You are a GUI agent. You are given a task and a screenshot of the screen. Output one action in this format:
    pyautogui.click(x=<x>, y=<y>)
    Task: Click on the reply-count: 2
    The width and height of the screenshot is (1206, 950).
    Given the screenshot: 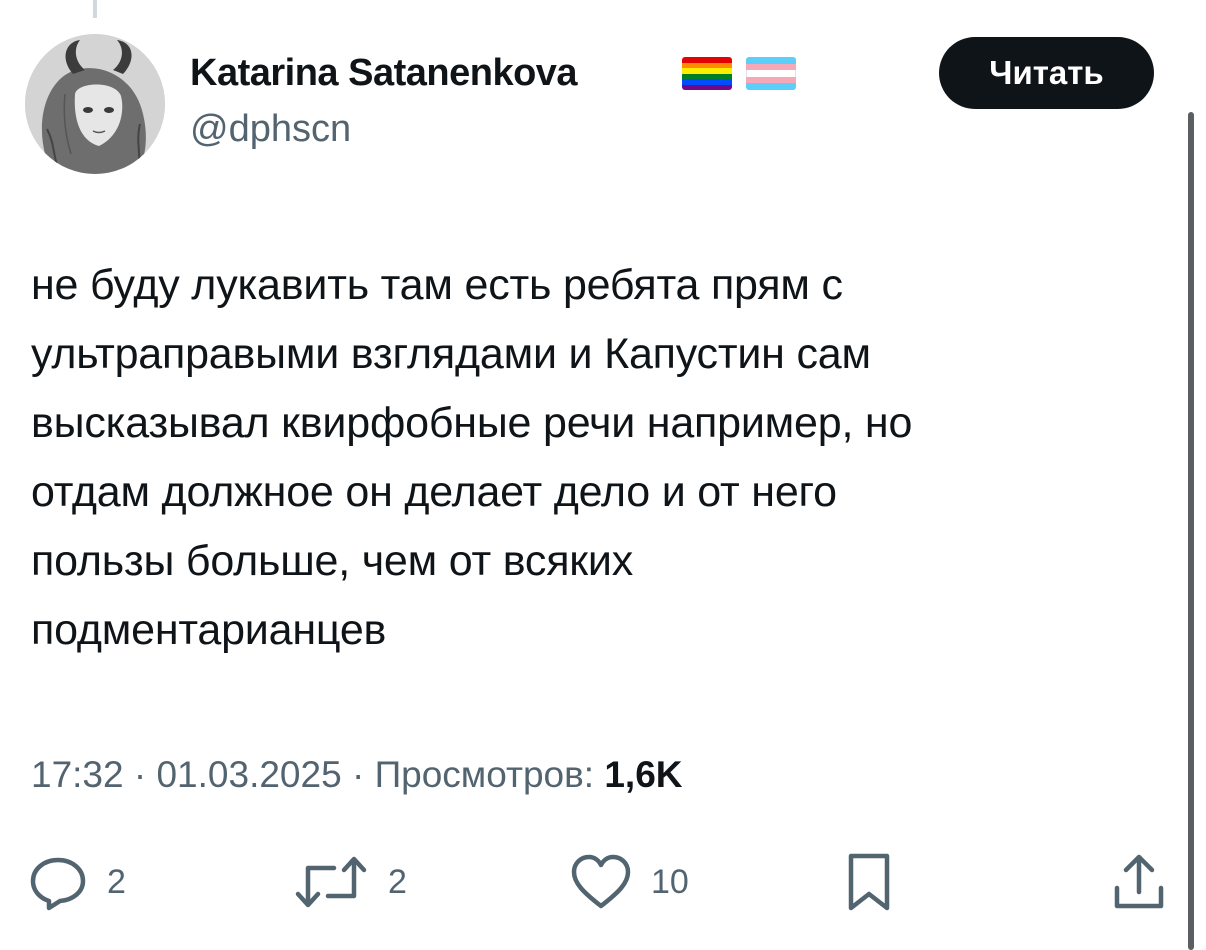 What is the action you would take?
    pyautogui.click(x=116, y=881)
    